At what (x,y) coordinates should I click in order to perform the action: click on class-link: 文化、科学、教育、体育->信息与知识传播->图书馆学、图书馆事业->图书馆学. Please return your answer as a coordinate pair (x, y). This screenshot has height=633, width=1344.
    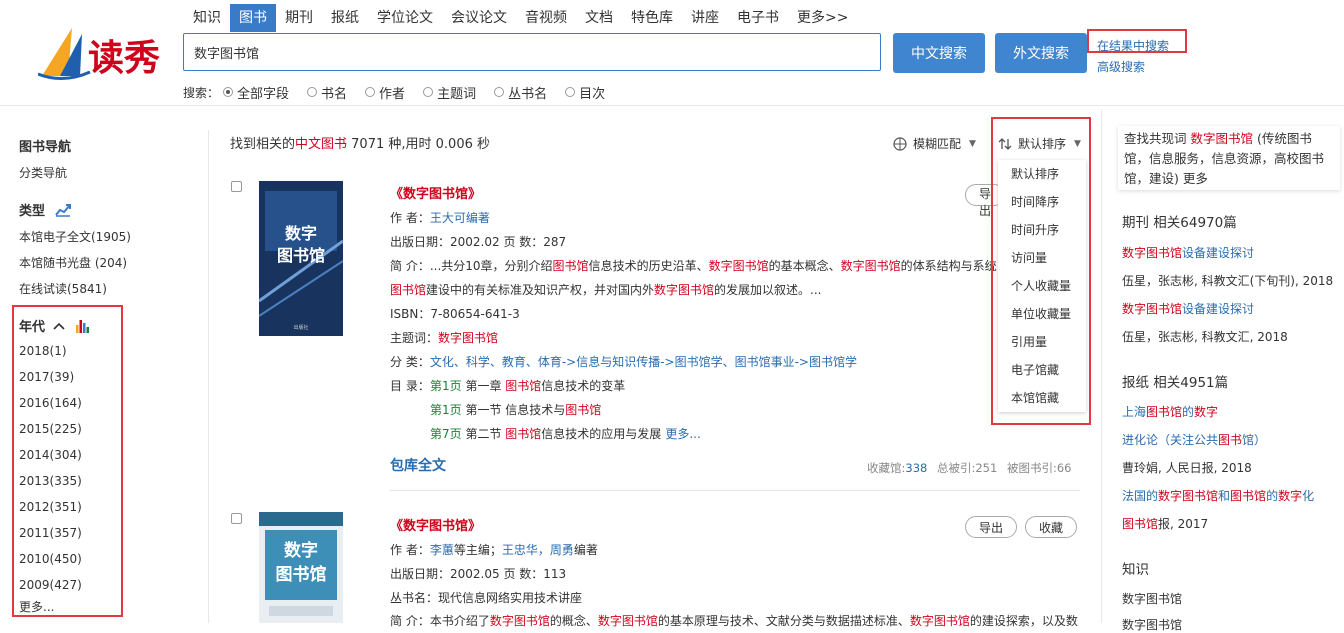
    Looking at the image, I should click on (643, 362).